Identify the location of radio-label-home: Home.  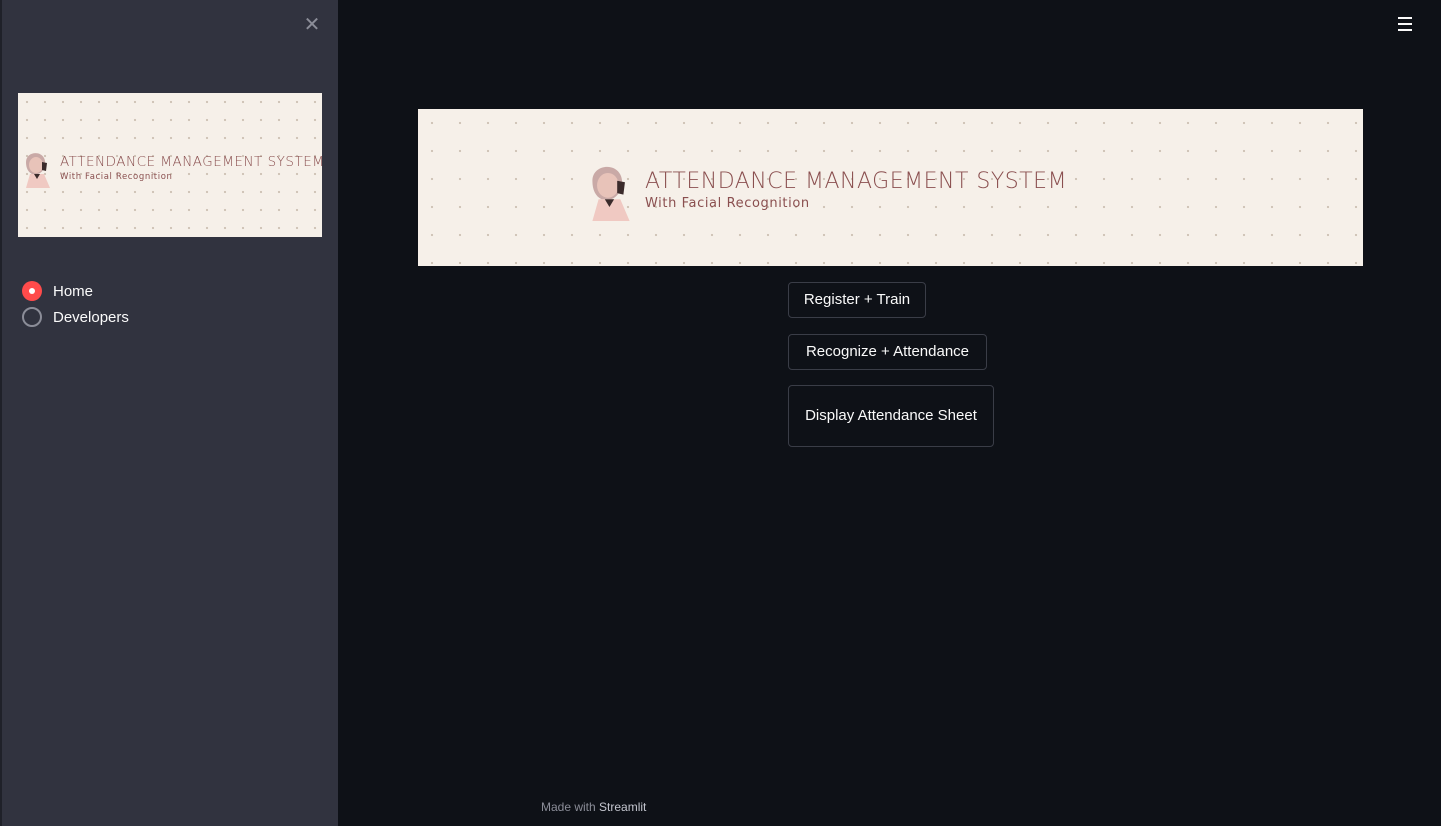
(73, 291).